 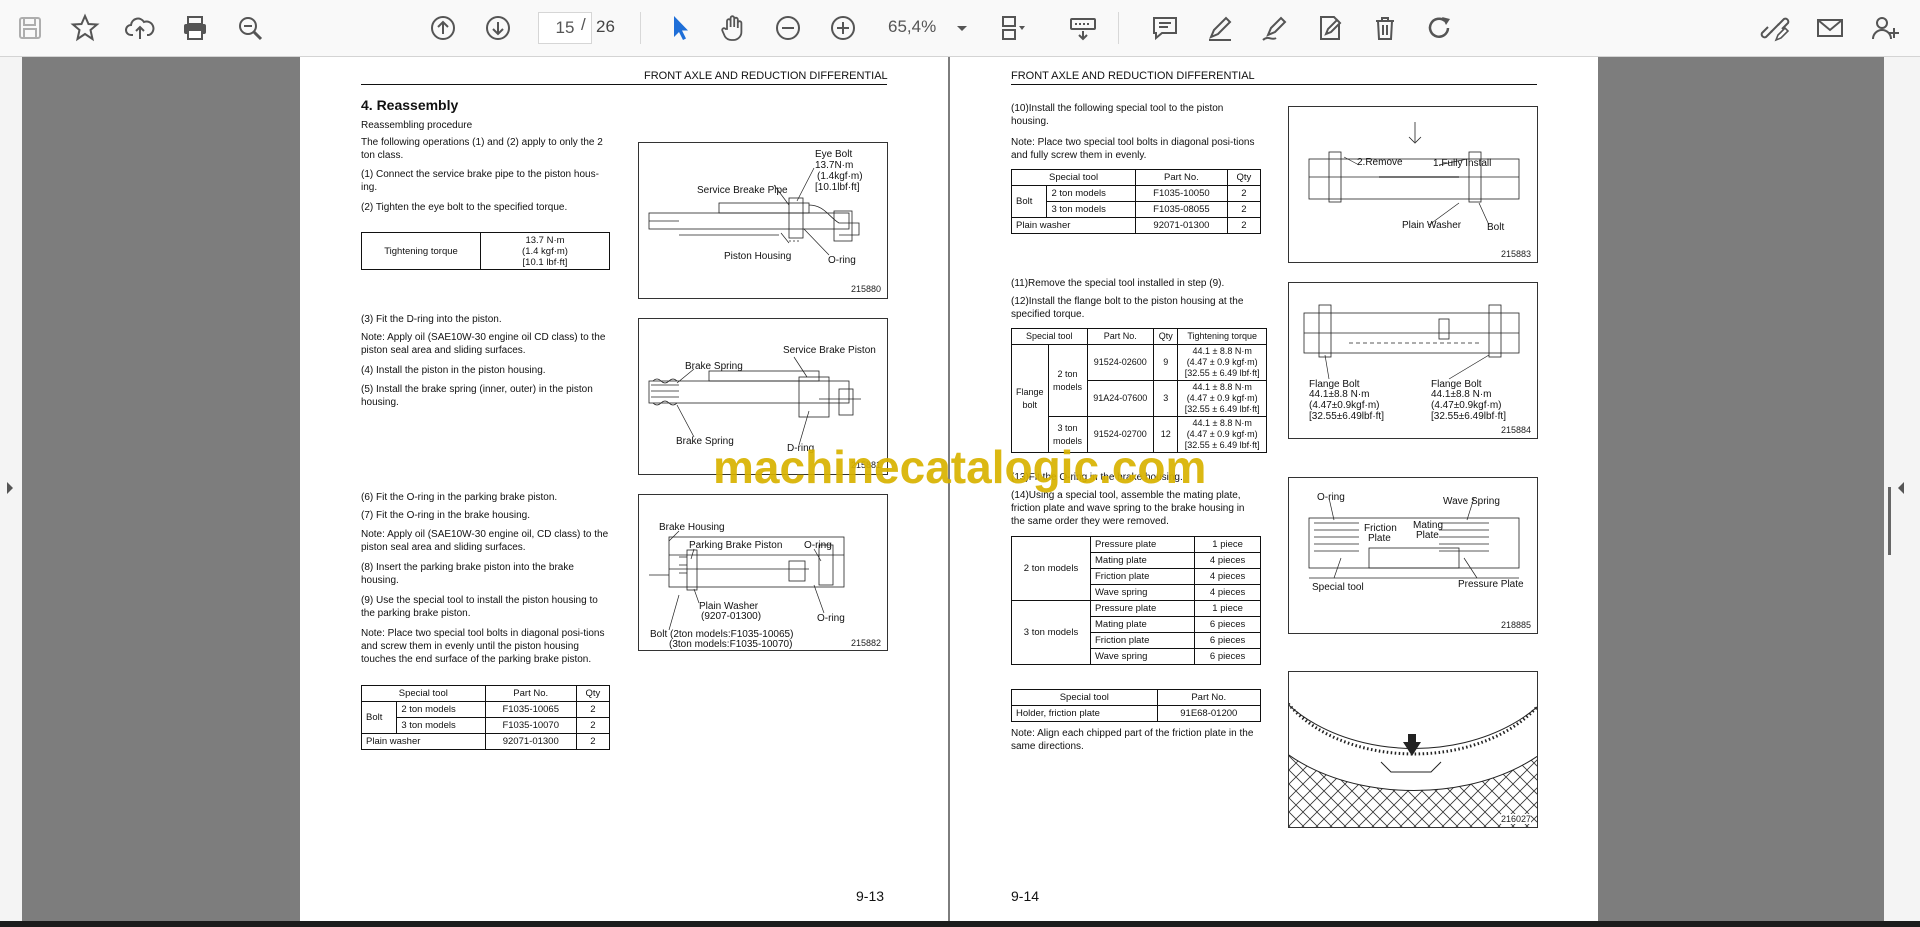 I want to click on add-user-icon, so click(x=1885, y=28).